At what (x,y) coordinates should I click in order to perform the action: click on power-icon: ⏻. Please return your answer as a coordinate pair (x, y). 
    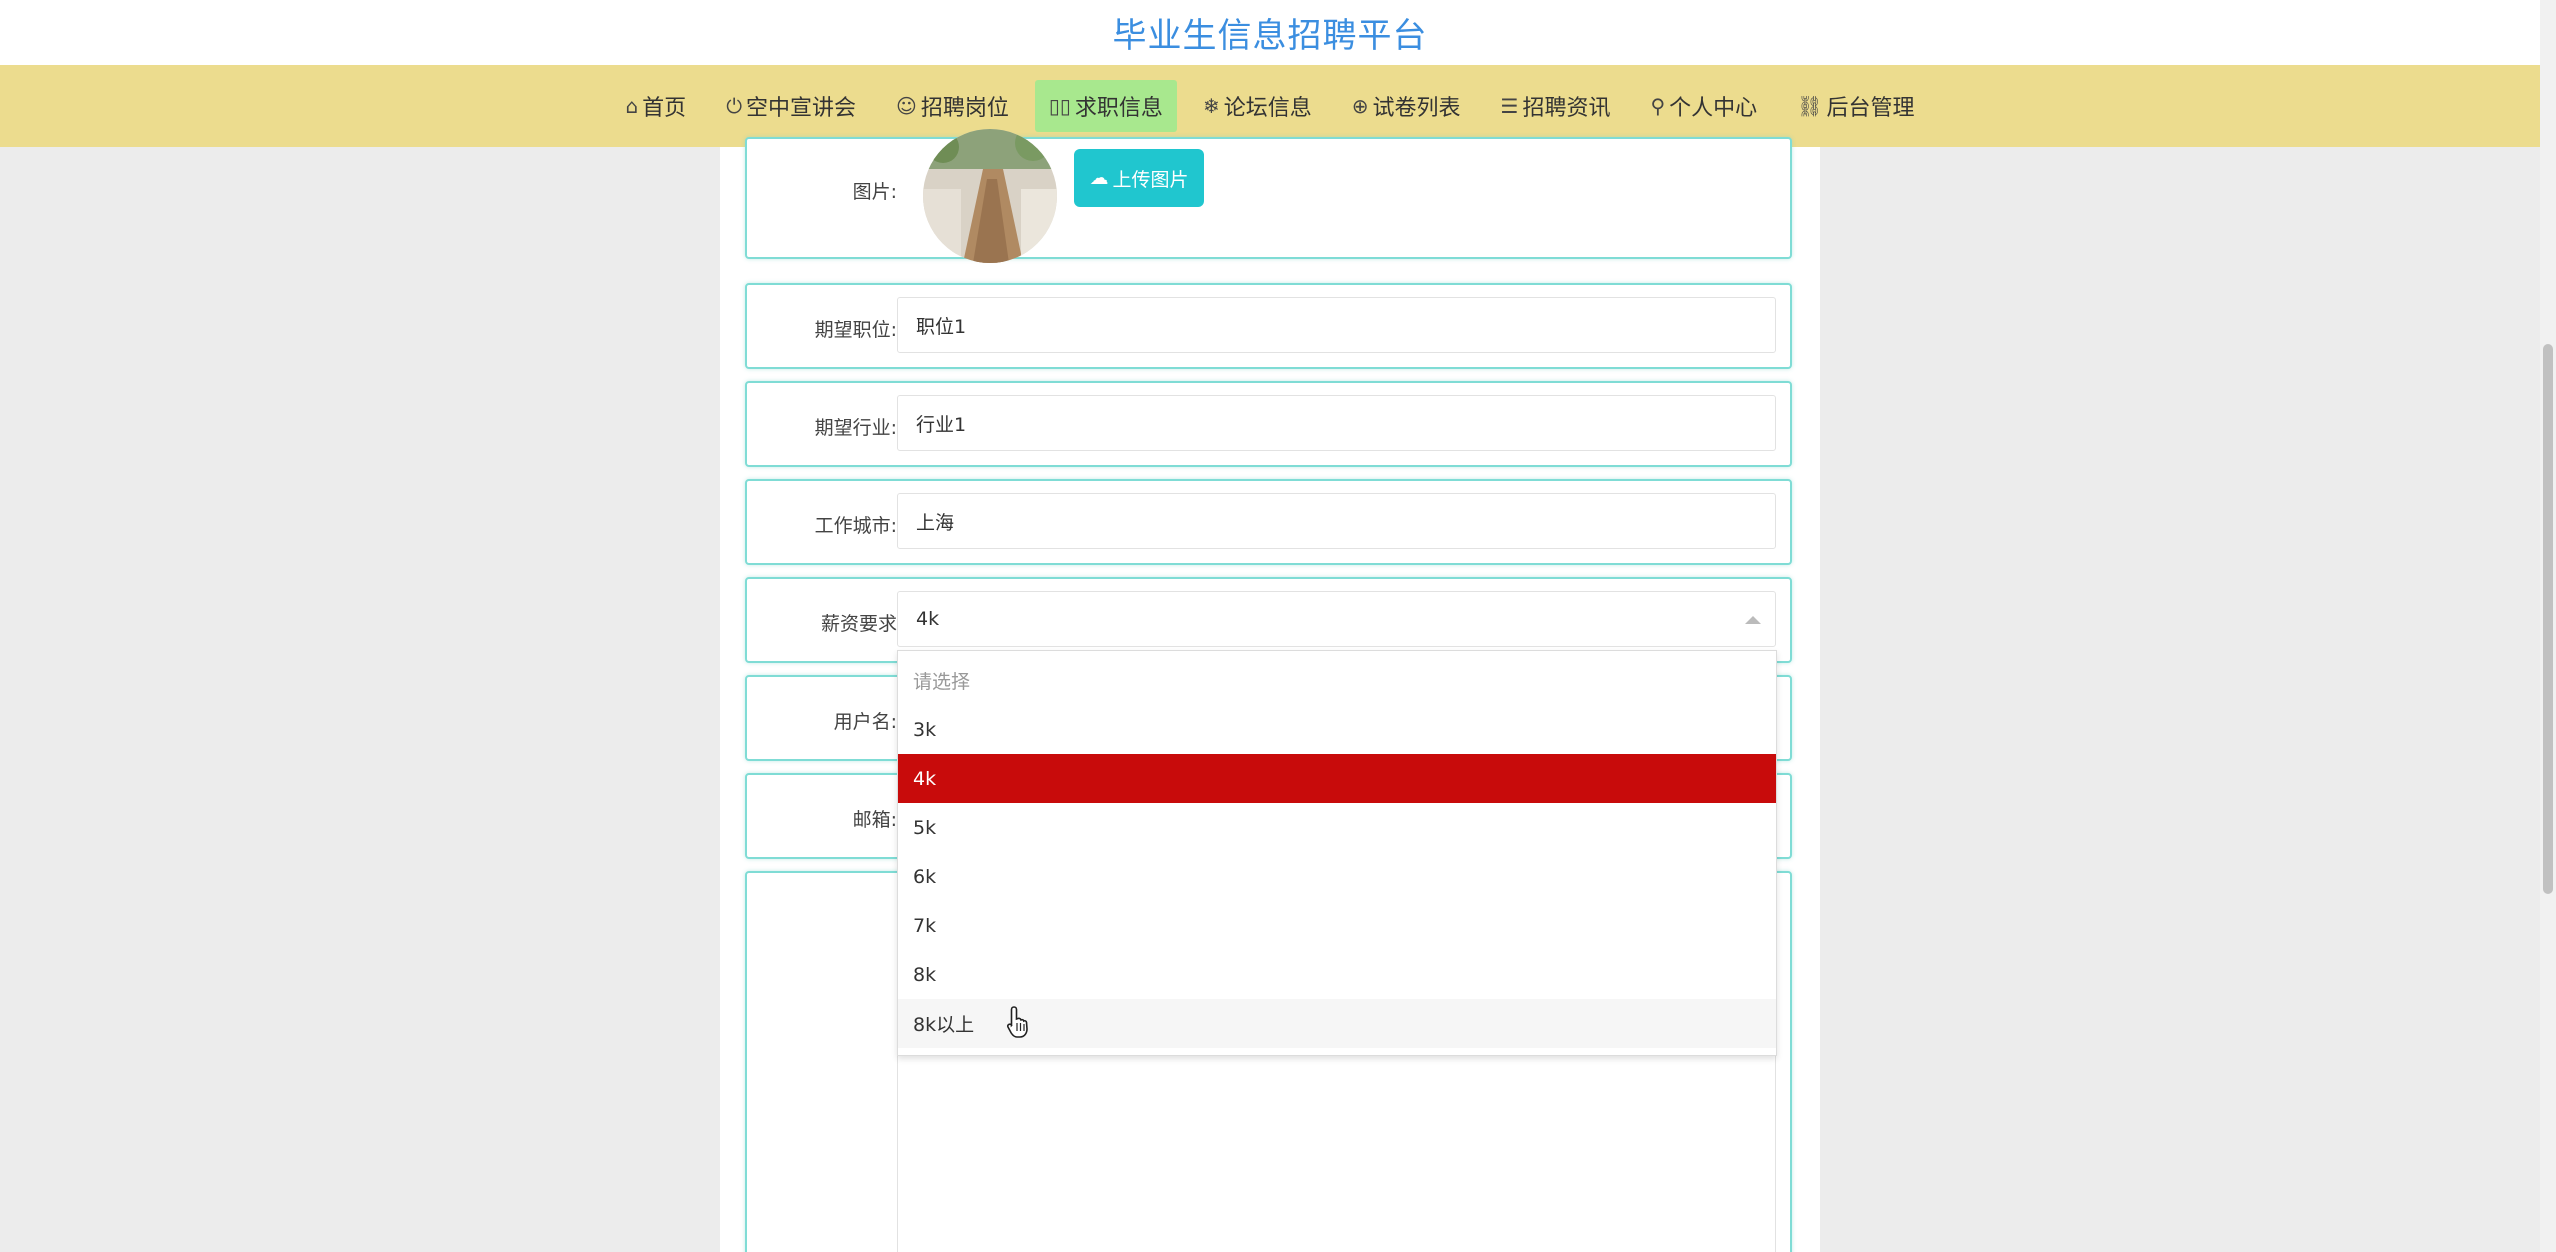
    Looking at the image, I should click on (734, 106).